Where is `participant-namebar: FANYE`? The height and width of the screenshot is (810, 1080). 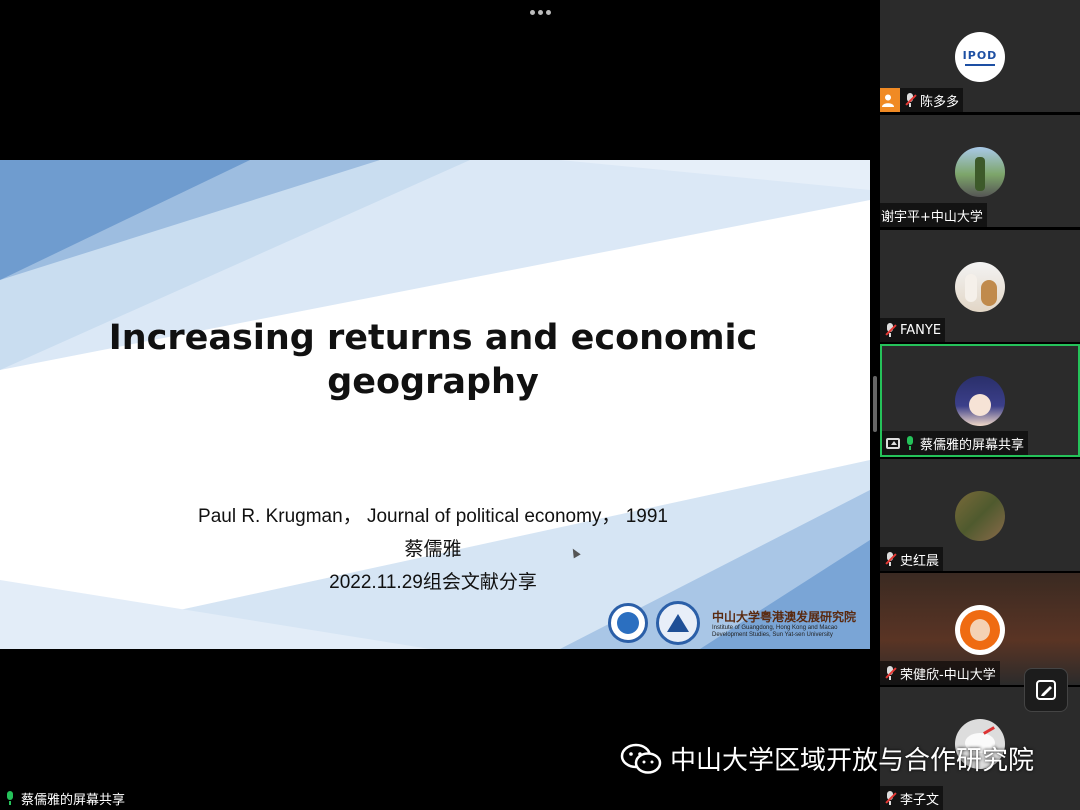
participant-namebar: FANYE is located at coordinates (913, 330).